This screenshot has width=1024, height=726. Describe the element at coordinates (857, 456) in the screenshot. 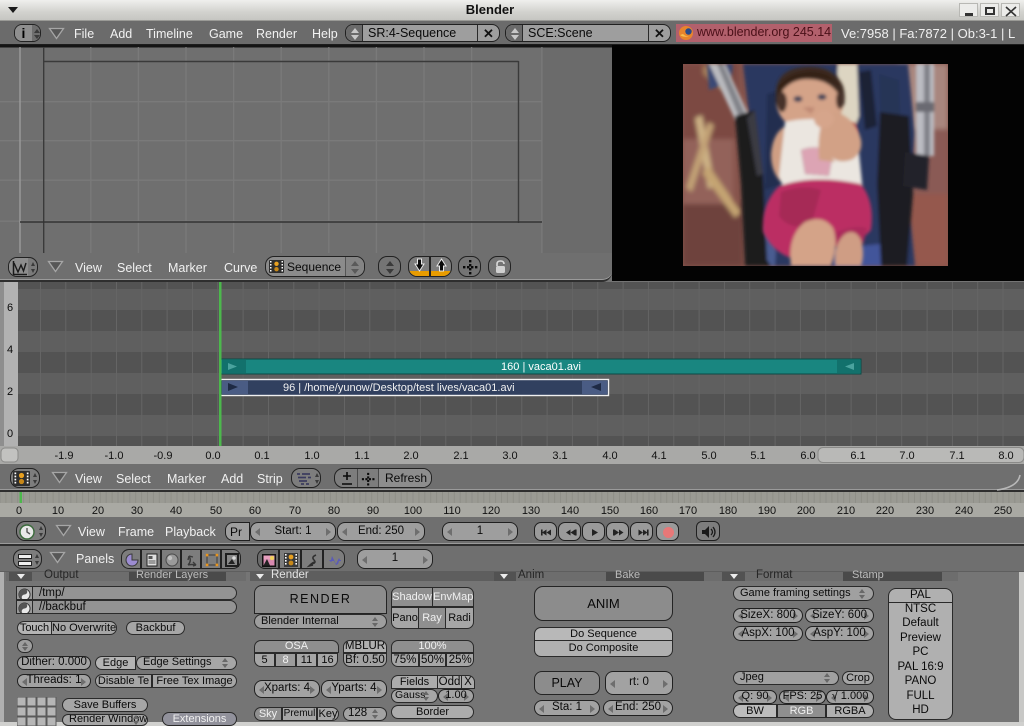

I see `svg-text: 6.1` at that location.